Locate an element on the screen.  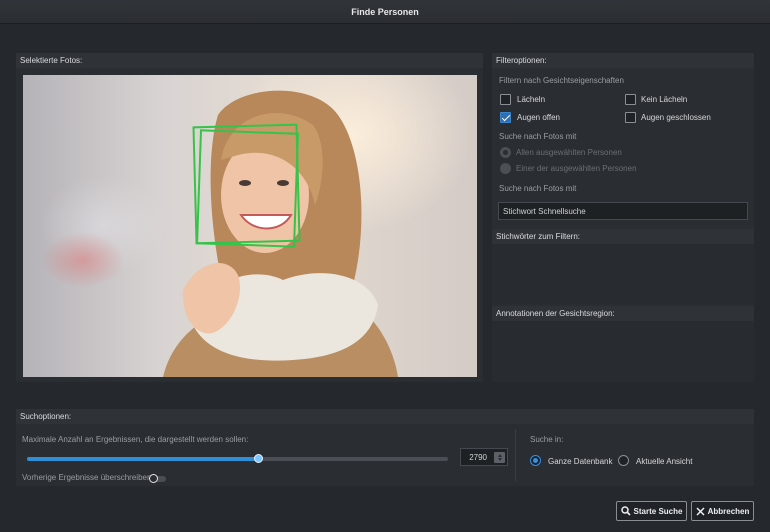
no-smile-label: Kein Lächeln is located at coordinates (664, 99).